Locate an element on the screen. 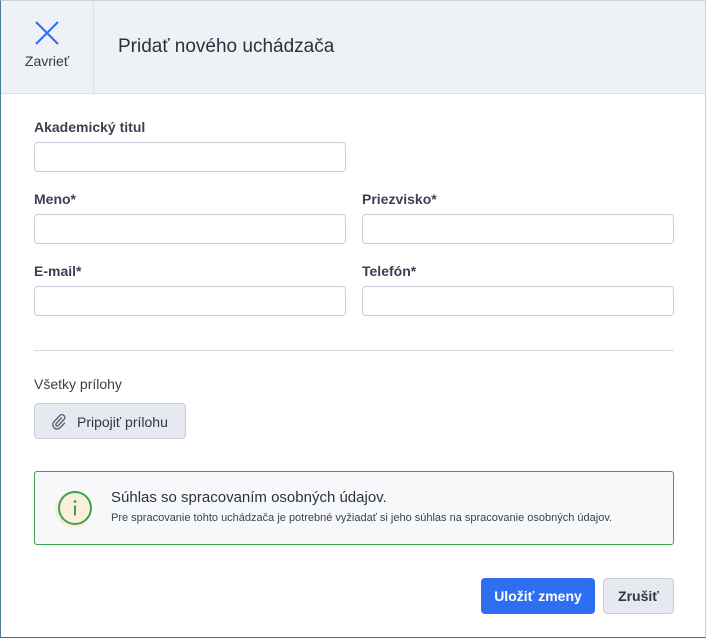 Image resolution: width=706 pixels, height=638 pixels. paperclip-icon is located at coordinates (59, 422).